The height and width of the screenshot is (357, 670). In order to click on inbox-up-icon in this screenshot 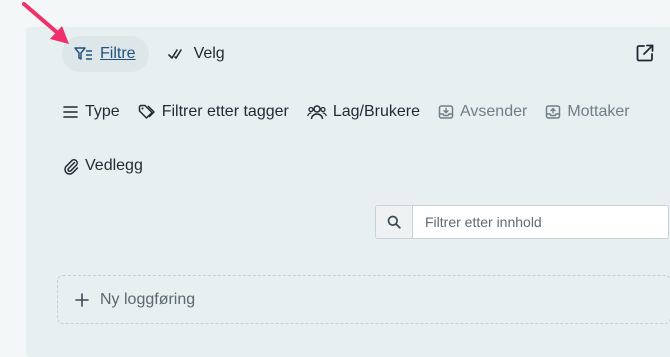, I will do `click(553, 112)`.